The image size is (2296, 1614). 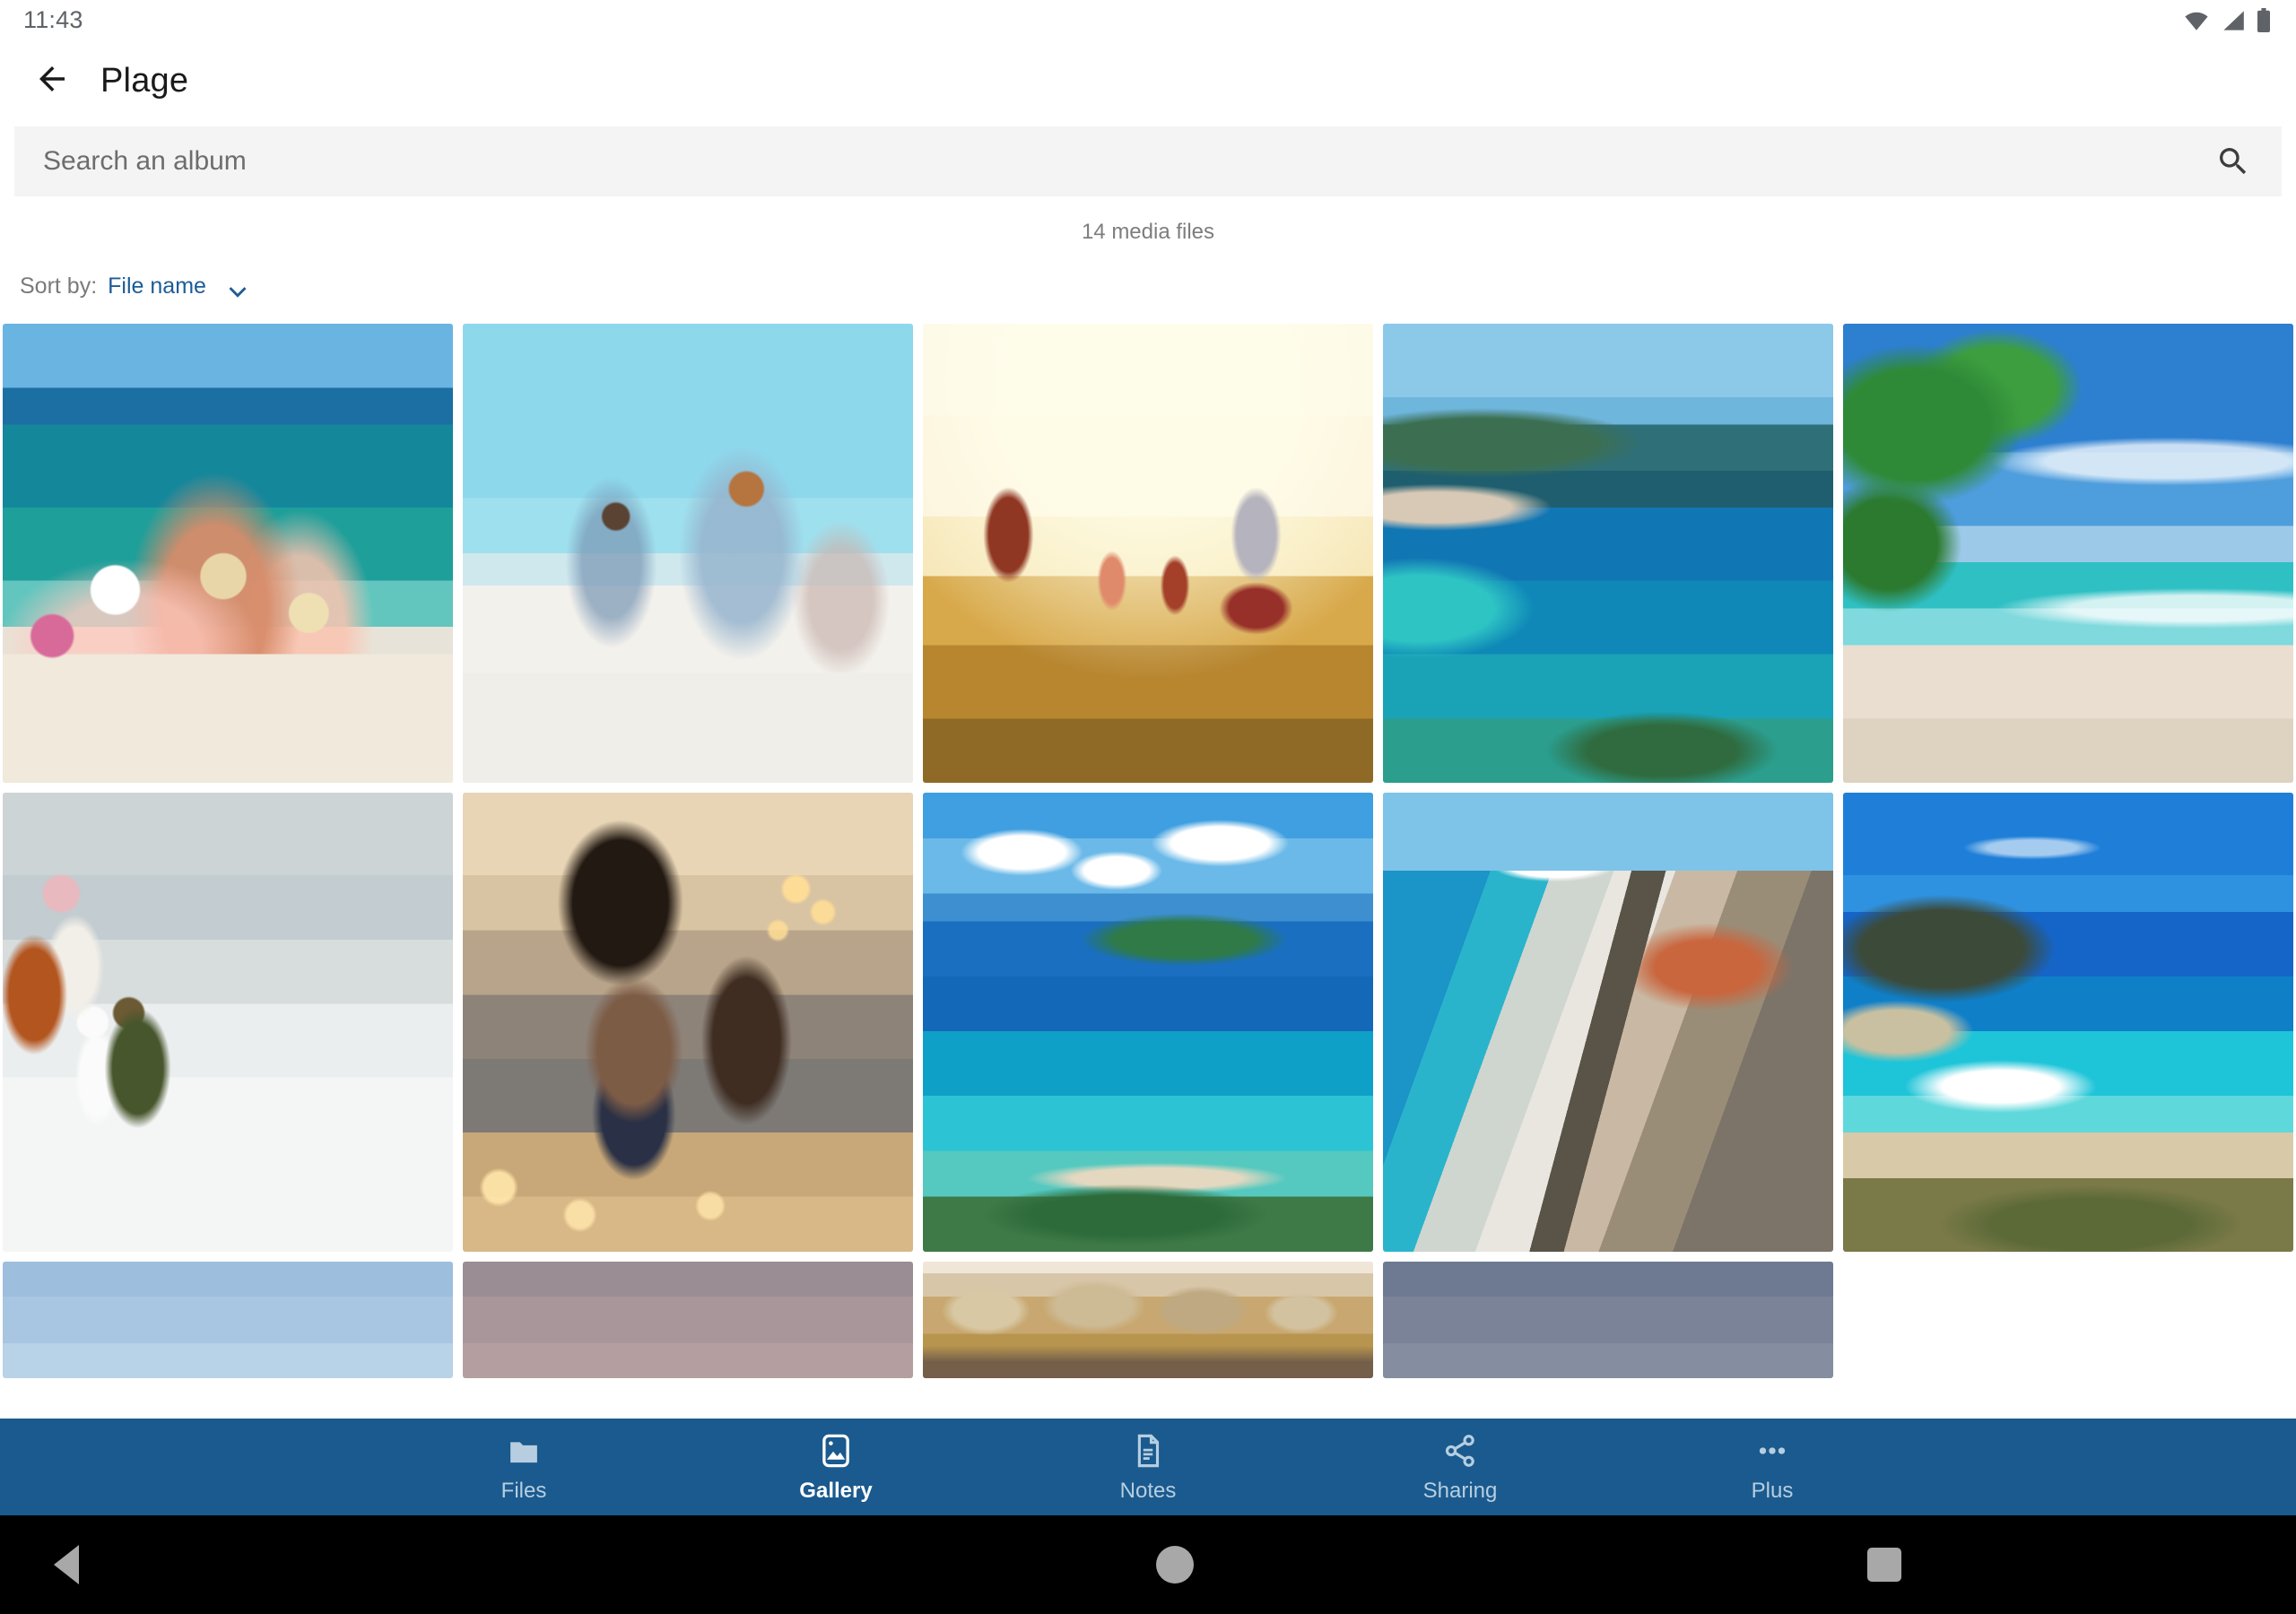 What do you see at coordinates (157, 286) in the screenshot?
I see `sort-field-value: File name` at bounding box center [157, 286].